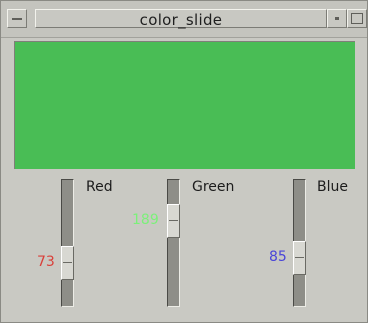 The width and height of the screenshot is (368, 323). What do you see at coordinates (67, 243) in the screenshot?
I see `red-slider-trough` at bounding box center [67, 243].